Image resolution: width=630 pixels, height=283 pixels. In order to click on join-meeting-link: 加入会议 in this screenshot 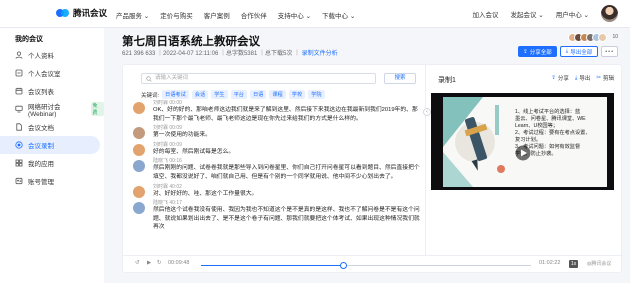, I will do `click(485, 14)`.